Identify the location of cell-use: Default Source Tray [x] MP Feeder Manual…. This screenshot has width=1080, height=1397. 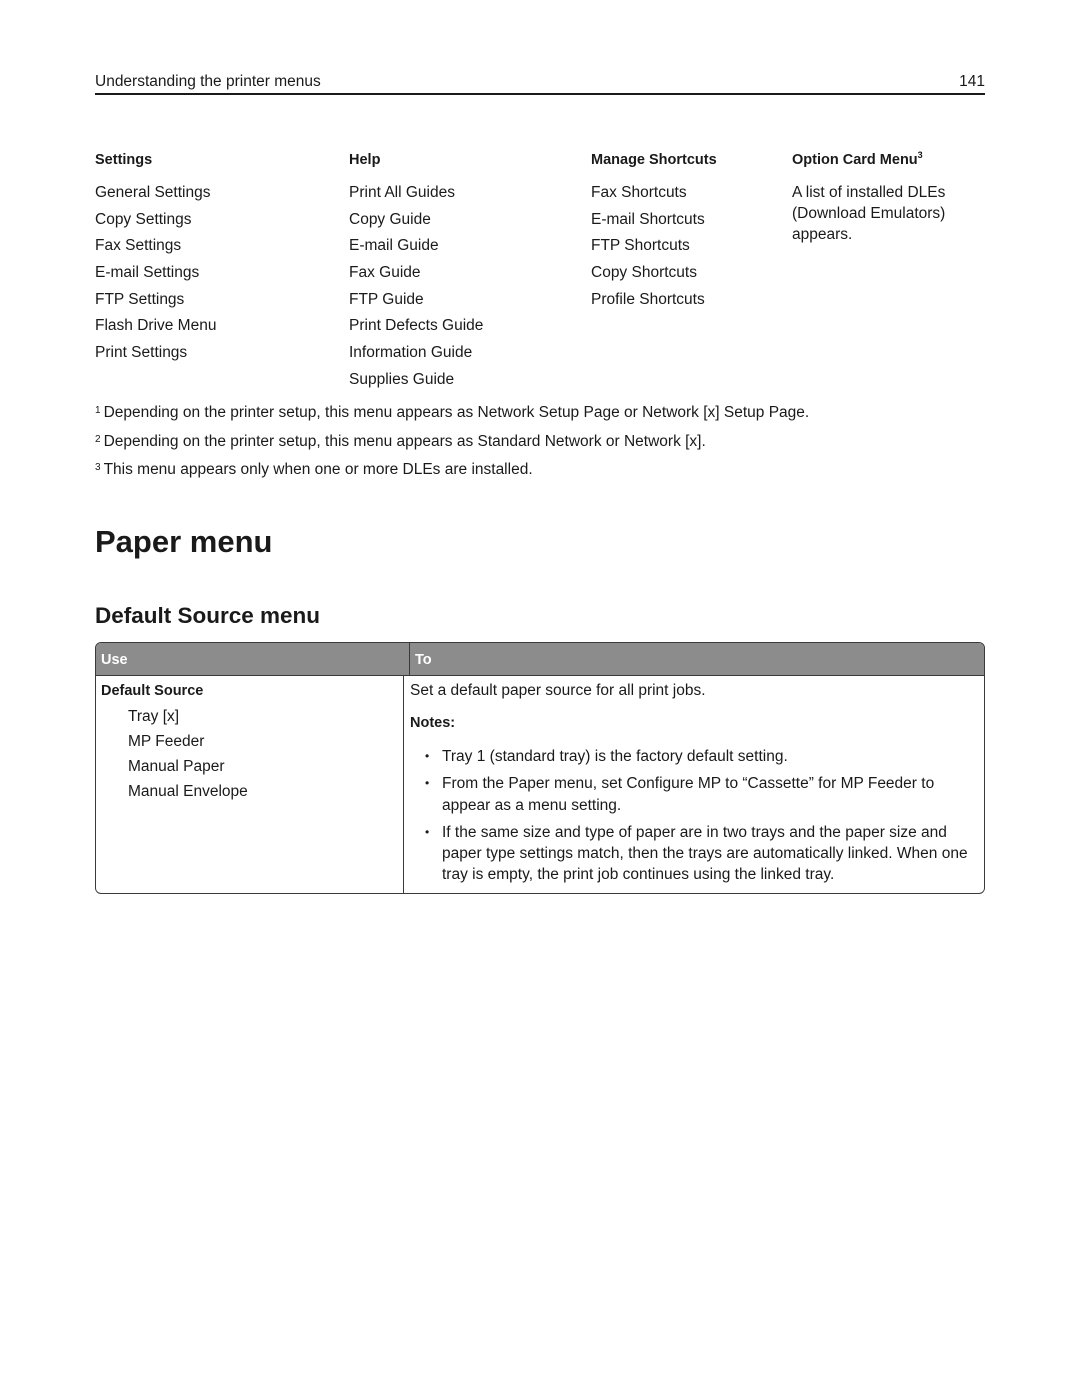
(250, 784).